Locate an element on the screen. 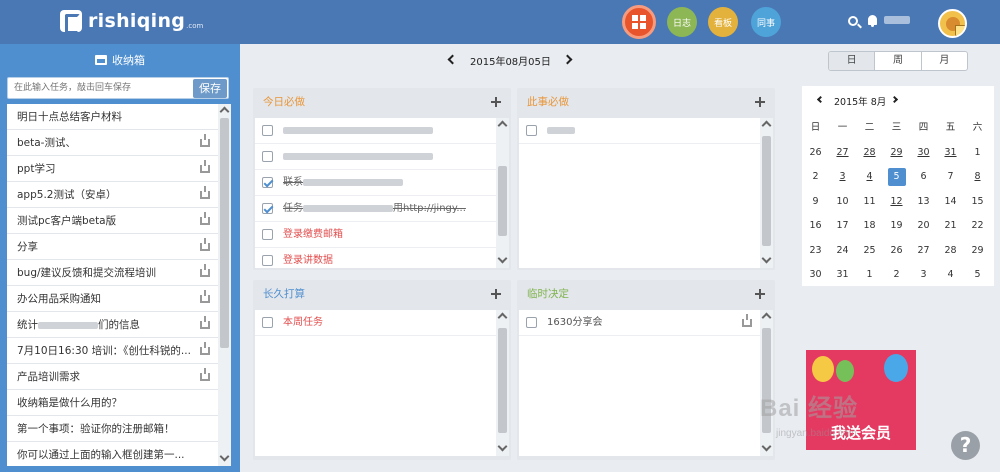  calendar-day: 12 is located at coordinates (896, 202).